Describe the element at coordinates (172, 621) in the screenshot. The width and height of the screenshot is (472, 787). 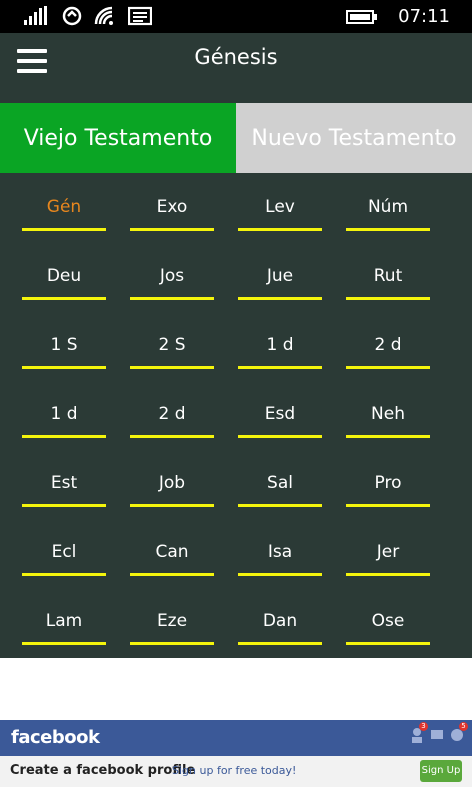
I see `book-label: Eze` at that location.